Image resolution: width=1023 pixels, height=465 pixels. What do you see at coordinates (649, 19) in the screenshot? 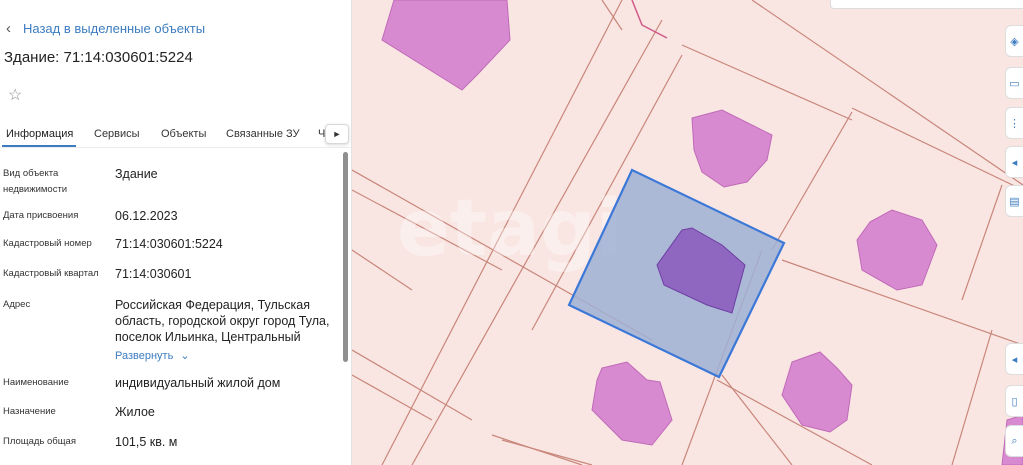
I see `boundary-mark` at bounding box center [649, 19].